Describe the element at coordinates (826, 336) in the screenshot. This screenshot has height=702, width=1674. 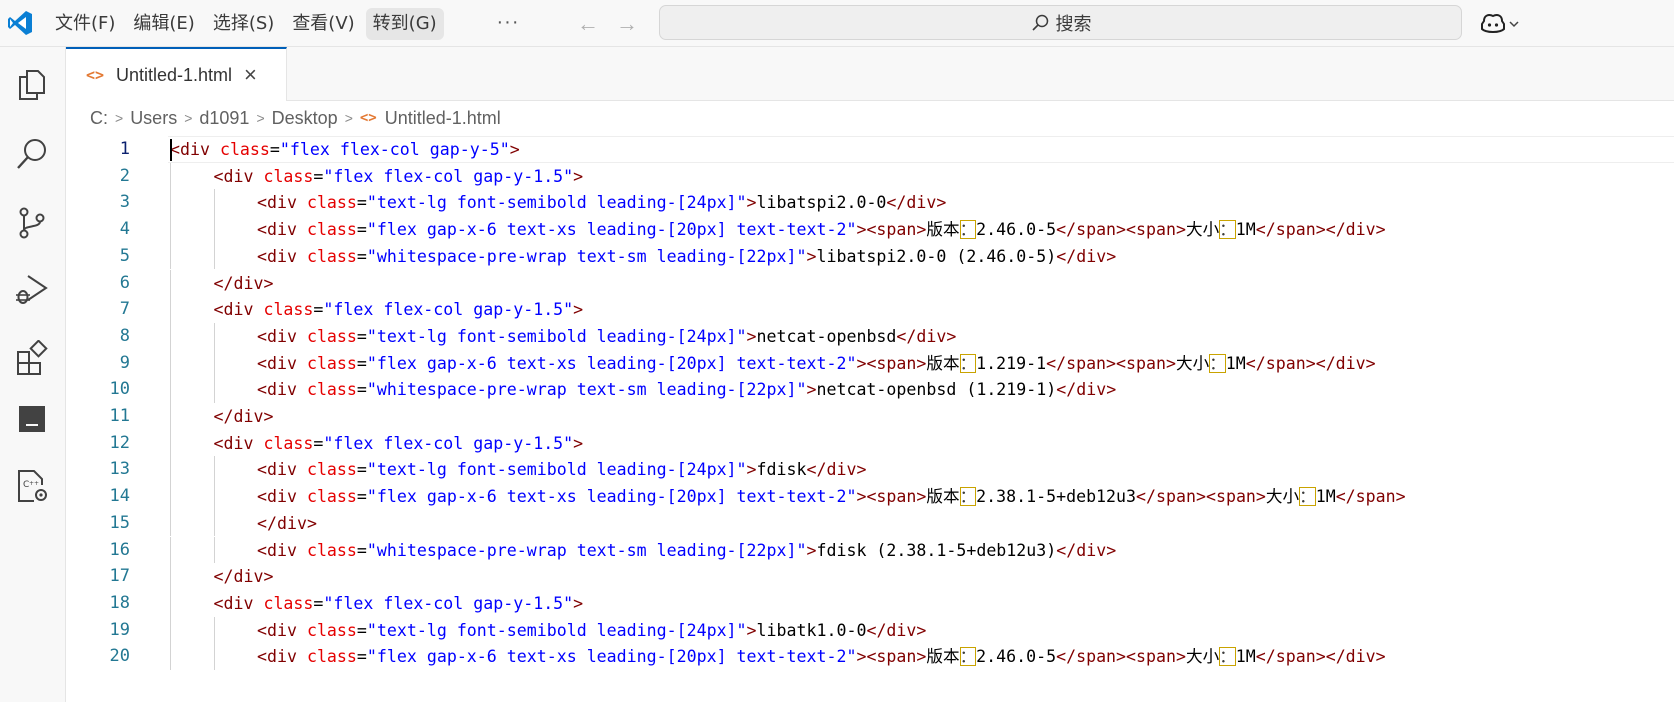
I see `code-token: netcat-openbsd` at that location.